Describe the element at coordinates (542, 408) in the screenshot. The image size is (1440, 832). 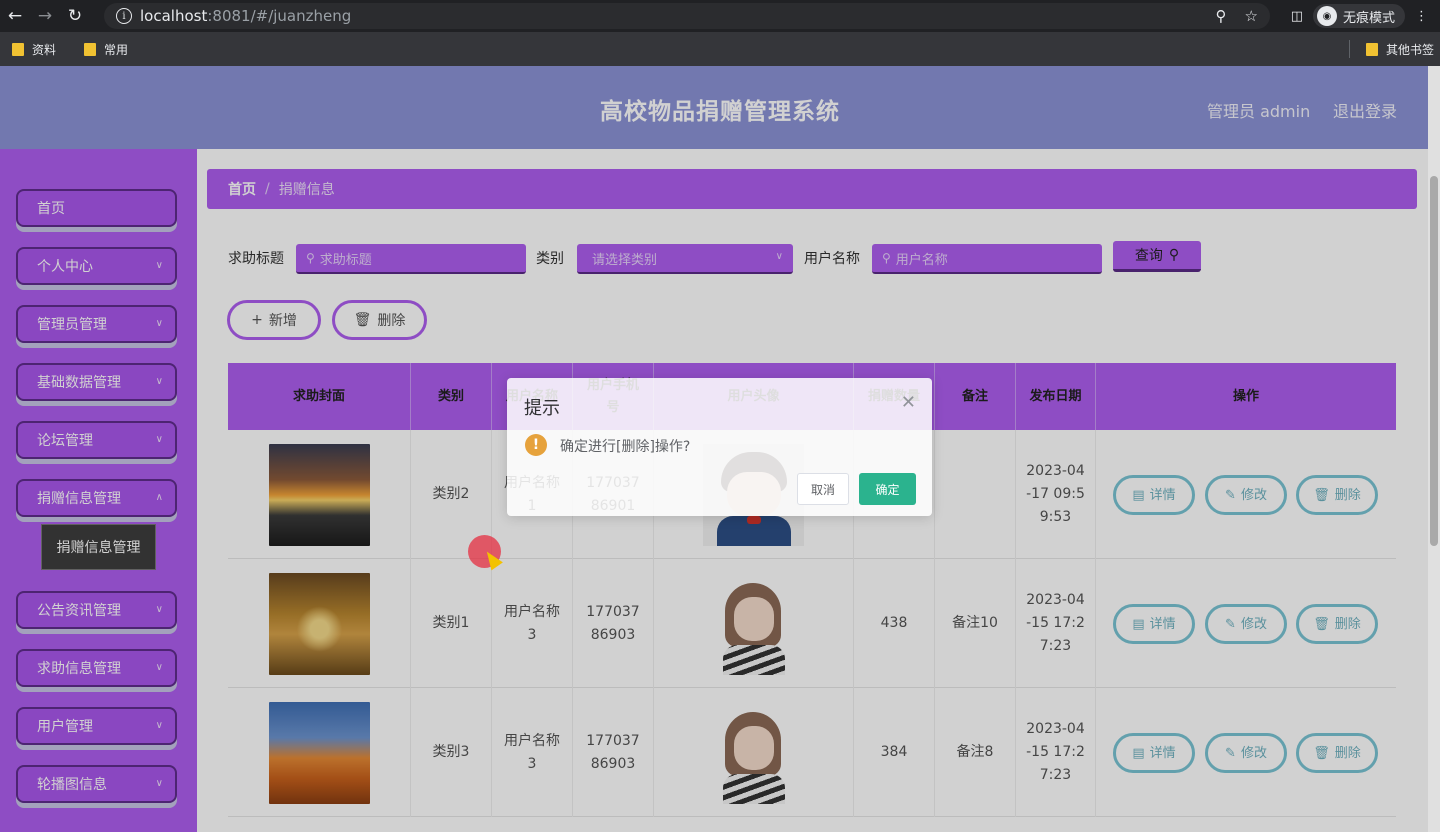
I see `dialog-title: 提示` at that location.